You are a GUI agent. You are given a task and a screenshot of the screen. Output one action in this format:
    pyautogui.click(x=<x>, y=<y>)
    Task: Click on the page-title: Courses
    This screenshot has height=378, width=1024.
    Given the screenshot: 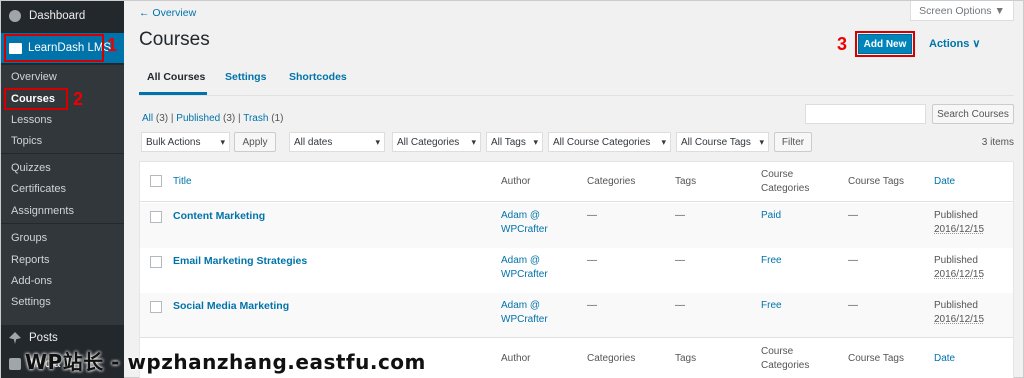 What is the action you would take?
    pyautogui.click(x=174, y=39)
    